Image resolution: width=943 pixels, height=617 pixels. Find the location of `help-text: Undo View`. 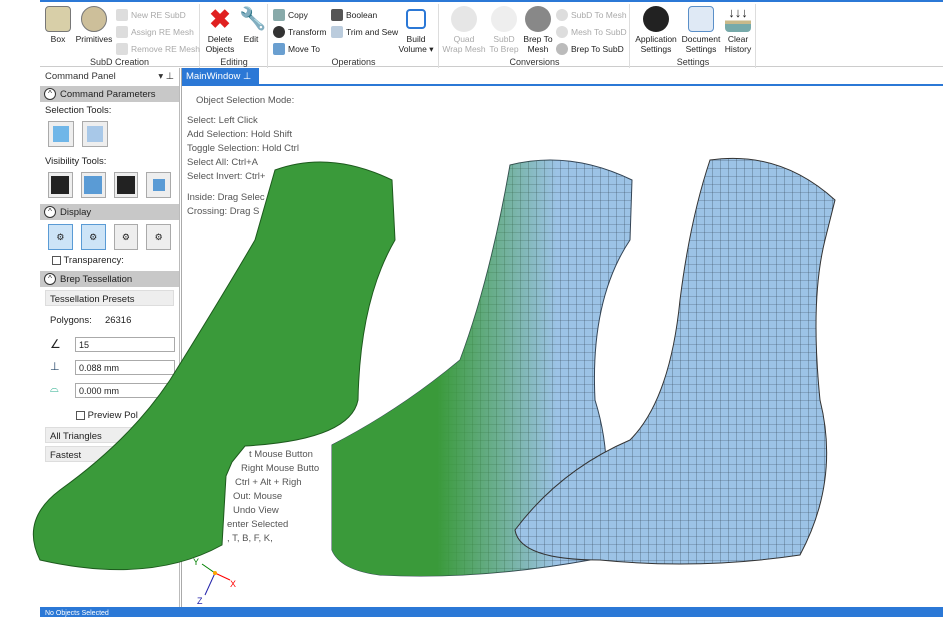

help-text: Undo View is located at coordinates (256, 510).